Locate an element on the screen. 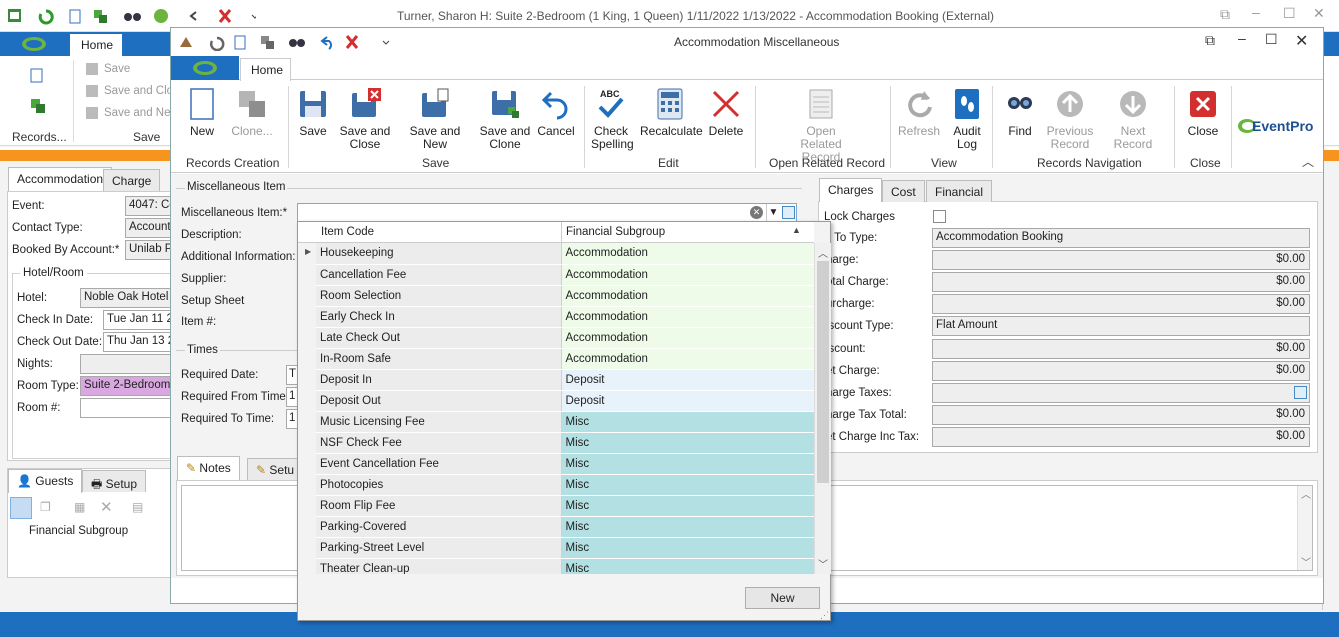  notes-scrollbar: ︿ ﹀ is located at coordinates (1304, 528).